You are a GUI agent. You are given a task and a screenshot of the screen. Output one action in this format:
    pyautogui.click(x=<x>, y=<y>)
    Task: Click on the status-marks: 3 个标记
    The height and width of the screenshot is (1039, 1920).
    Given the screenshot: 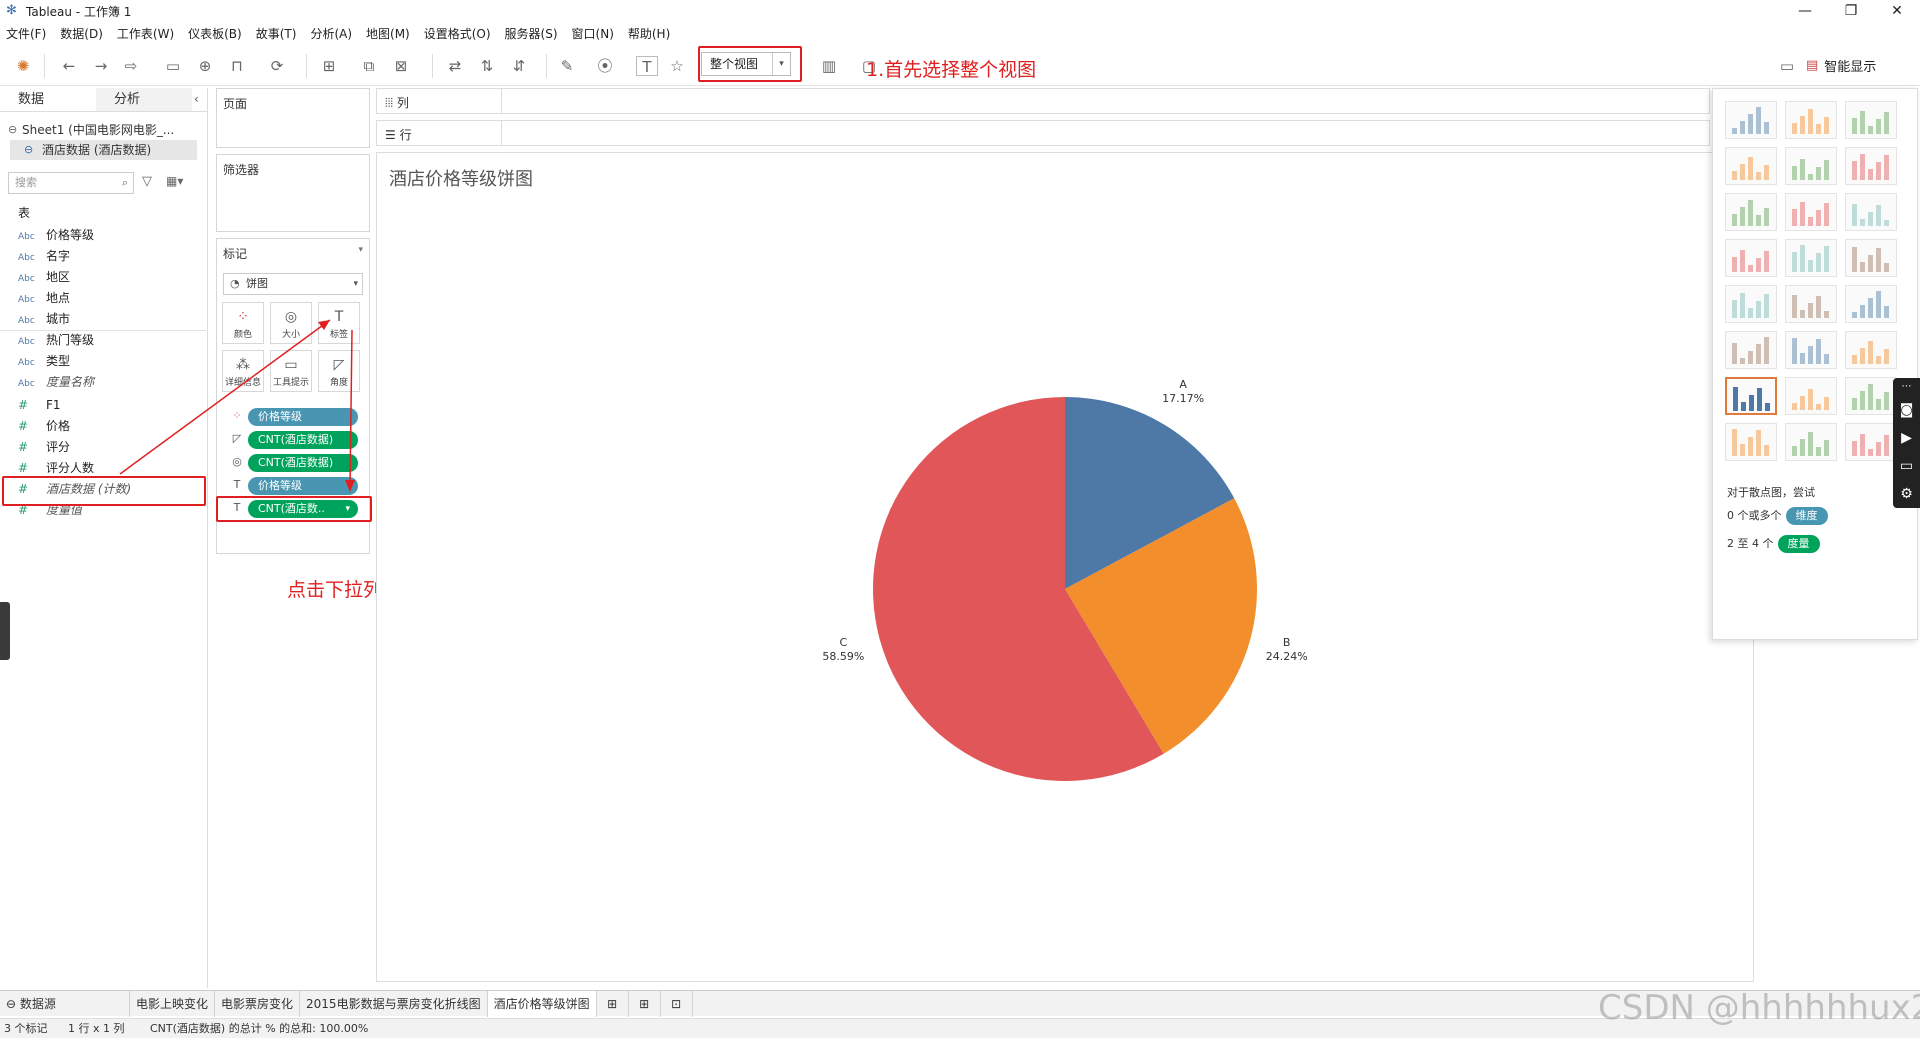 What is the action you would take?
    pyautogui.click(x=26, y=1028)
    